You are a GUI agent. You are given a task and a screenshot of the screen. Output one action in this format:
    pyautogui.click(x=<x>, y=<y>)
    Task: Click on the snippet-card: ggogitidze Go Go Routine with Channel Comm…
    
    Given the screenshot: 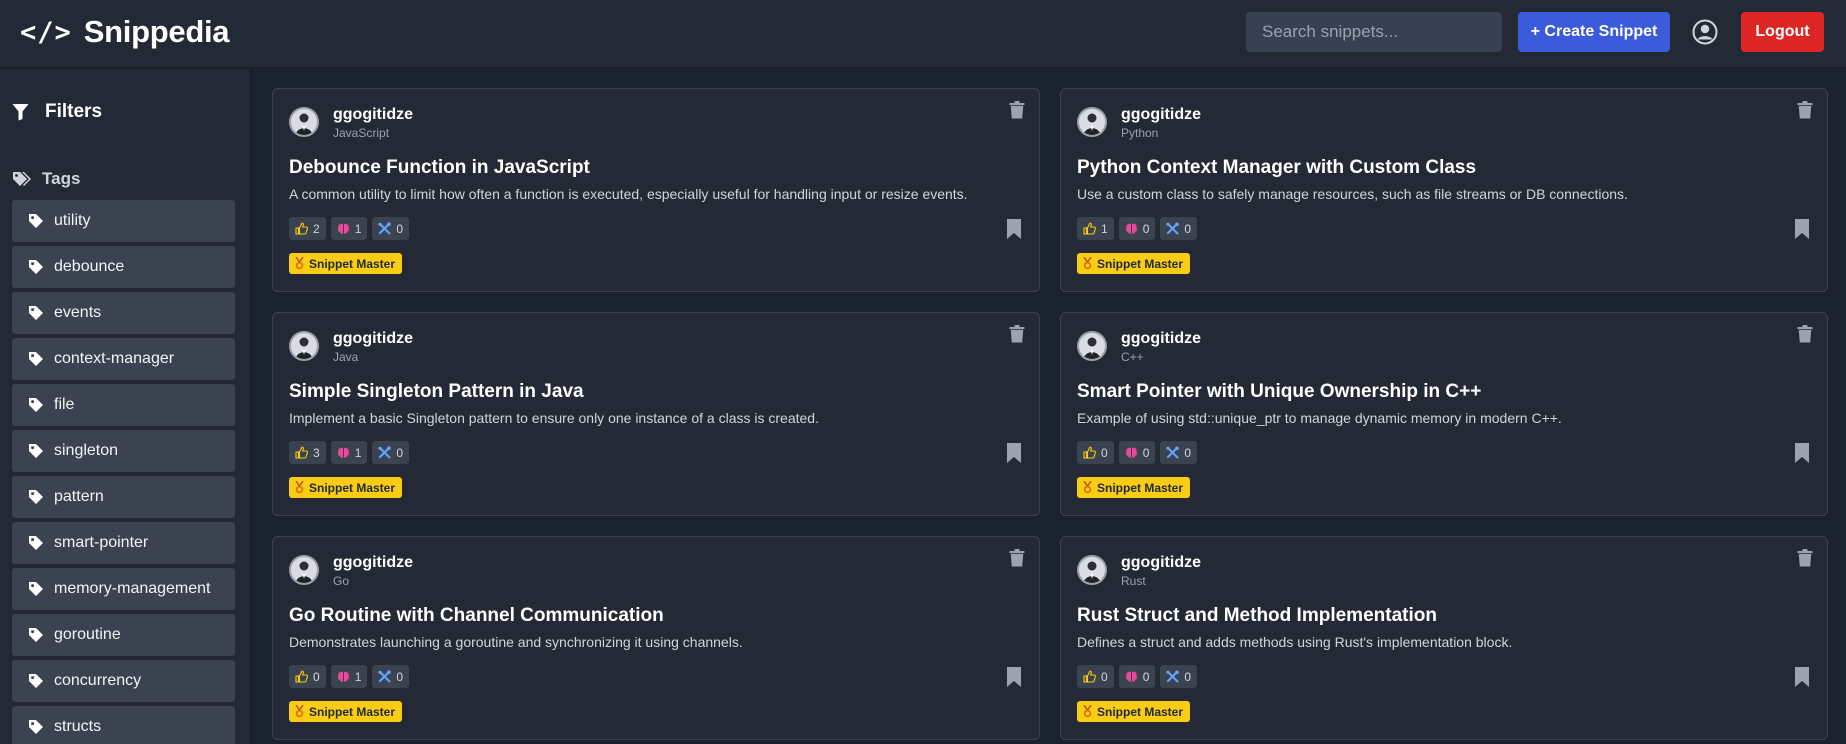 What is the action you would take?
    pyautogui.click(x=656, y=638)
    